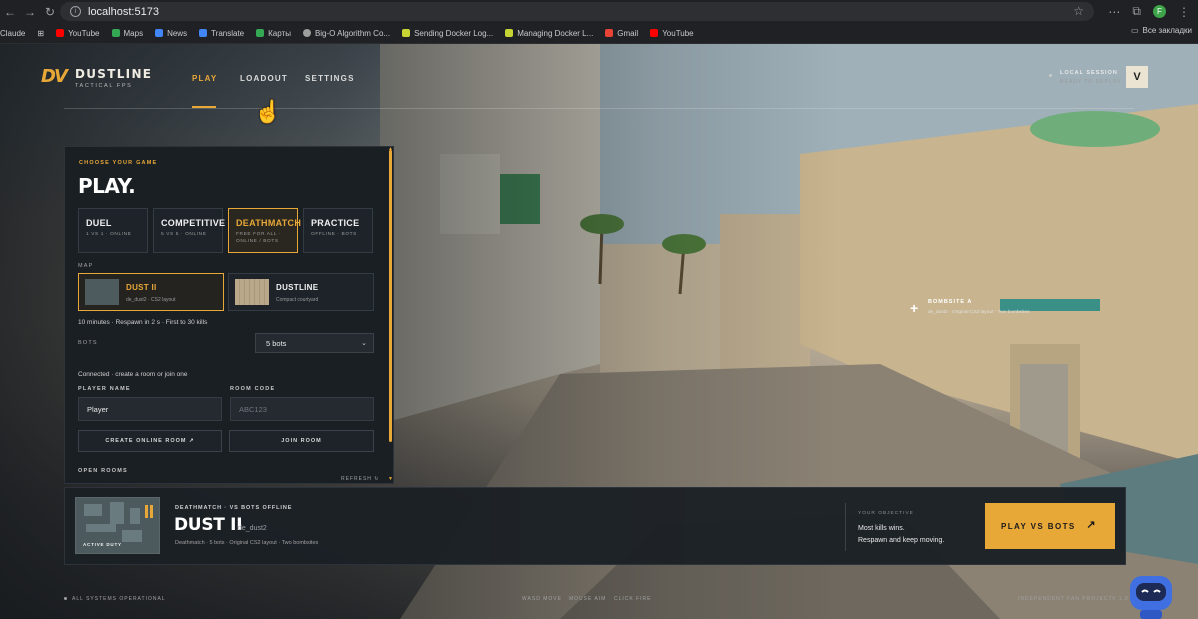 The height and width of the screenshot is (619, 1198). What do you see at coordinates (621, 33) in the screenshot?
I see `bookmark-item: Gmail` at bounding box center [621, 33].